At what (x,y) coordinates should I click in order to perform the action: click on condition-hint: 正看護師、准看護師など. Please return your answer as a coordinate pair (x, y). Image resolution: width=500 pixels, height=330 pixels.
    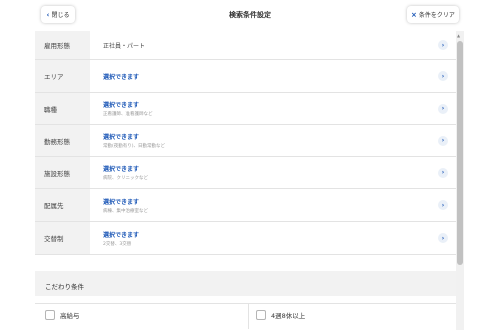
    Looking at the image, I should click on (128, 114).